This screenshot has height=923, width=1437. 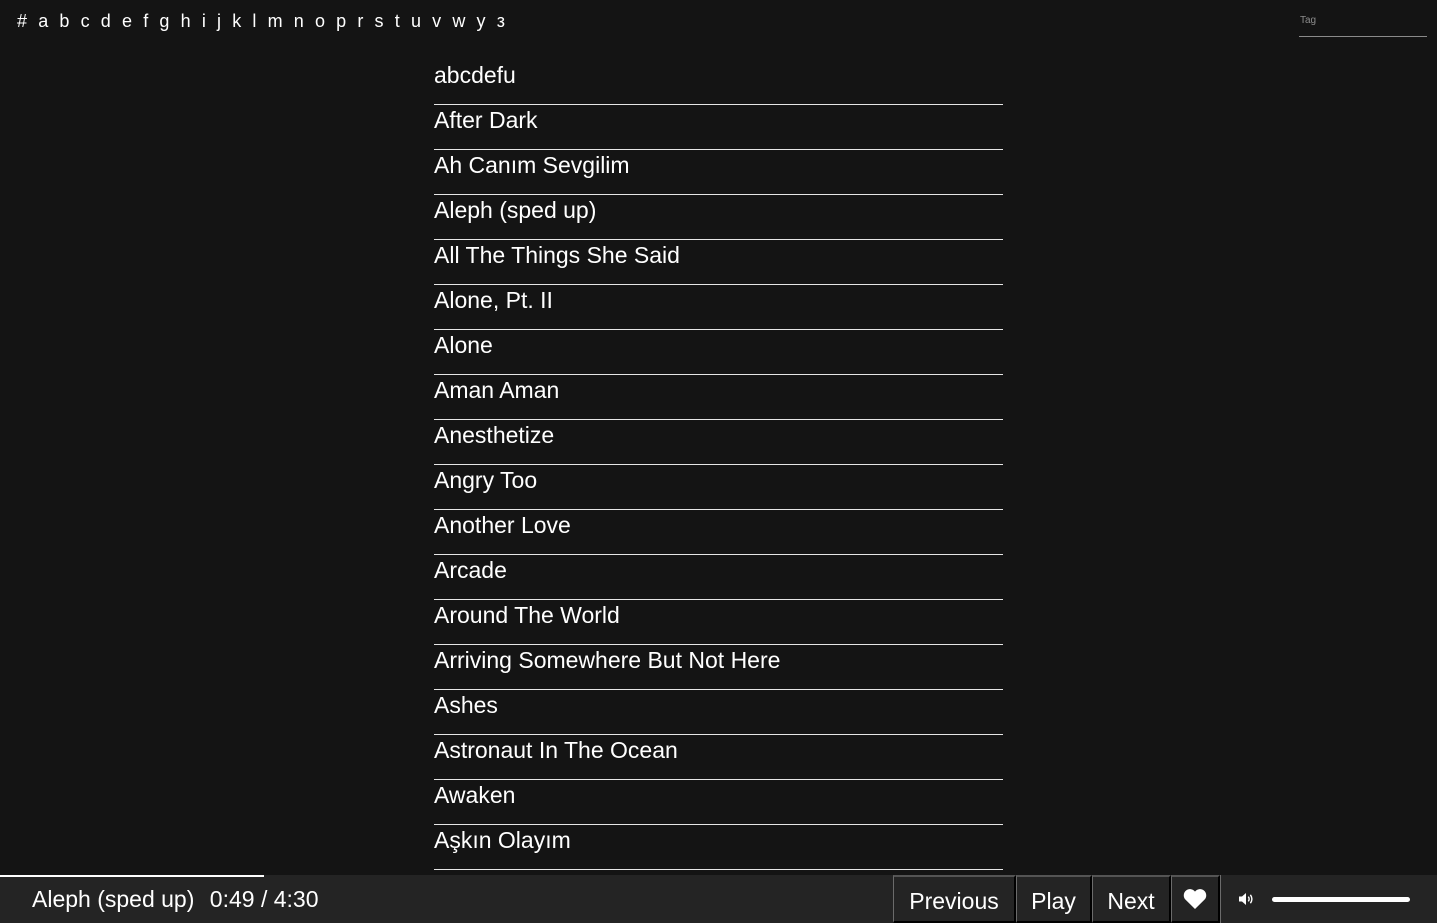 I want to click on volume-control, so click(x=1328, y=899).